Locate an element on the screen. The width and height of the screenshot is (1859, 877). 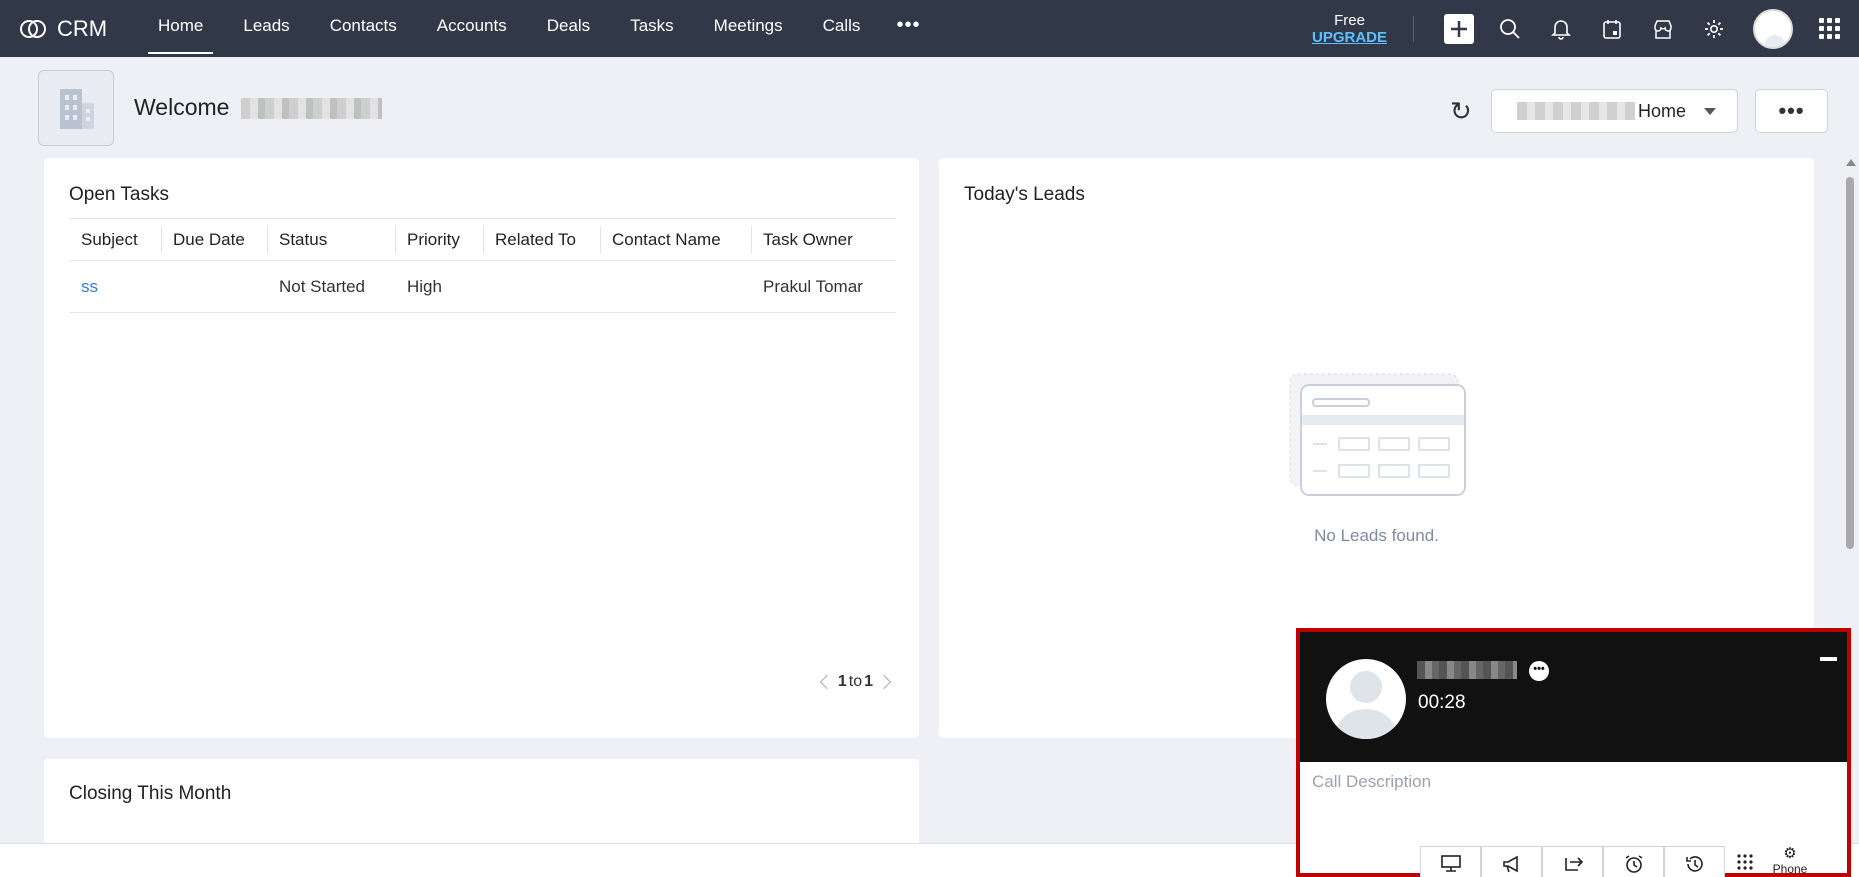
note-screen-icon is located at coordinates (1450, 863).